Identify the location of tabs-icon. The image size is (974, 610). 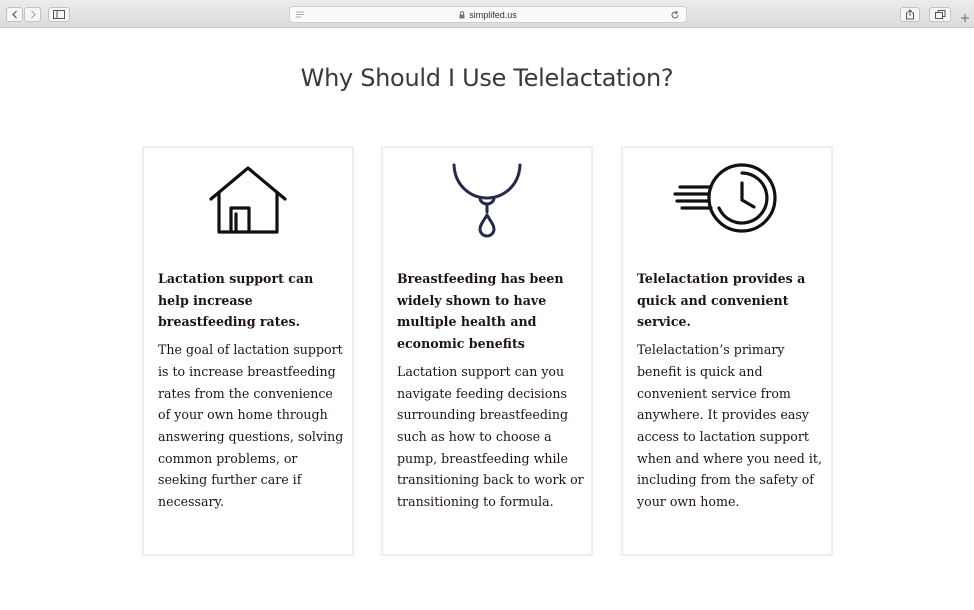
(939, 14).